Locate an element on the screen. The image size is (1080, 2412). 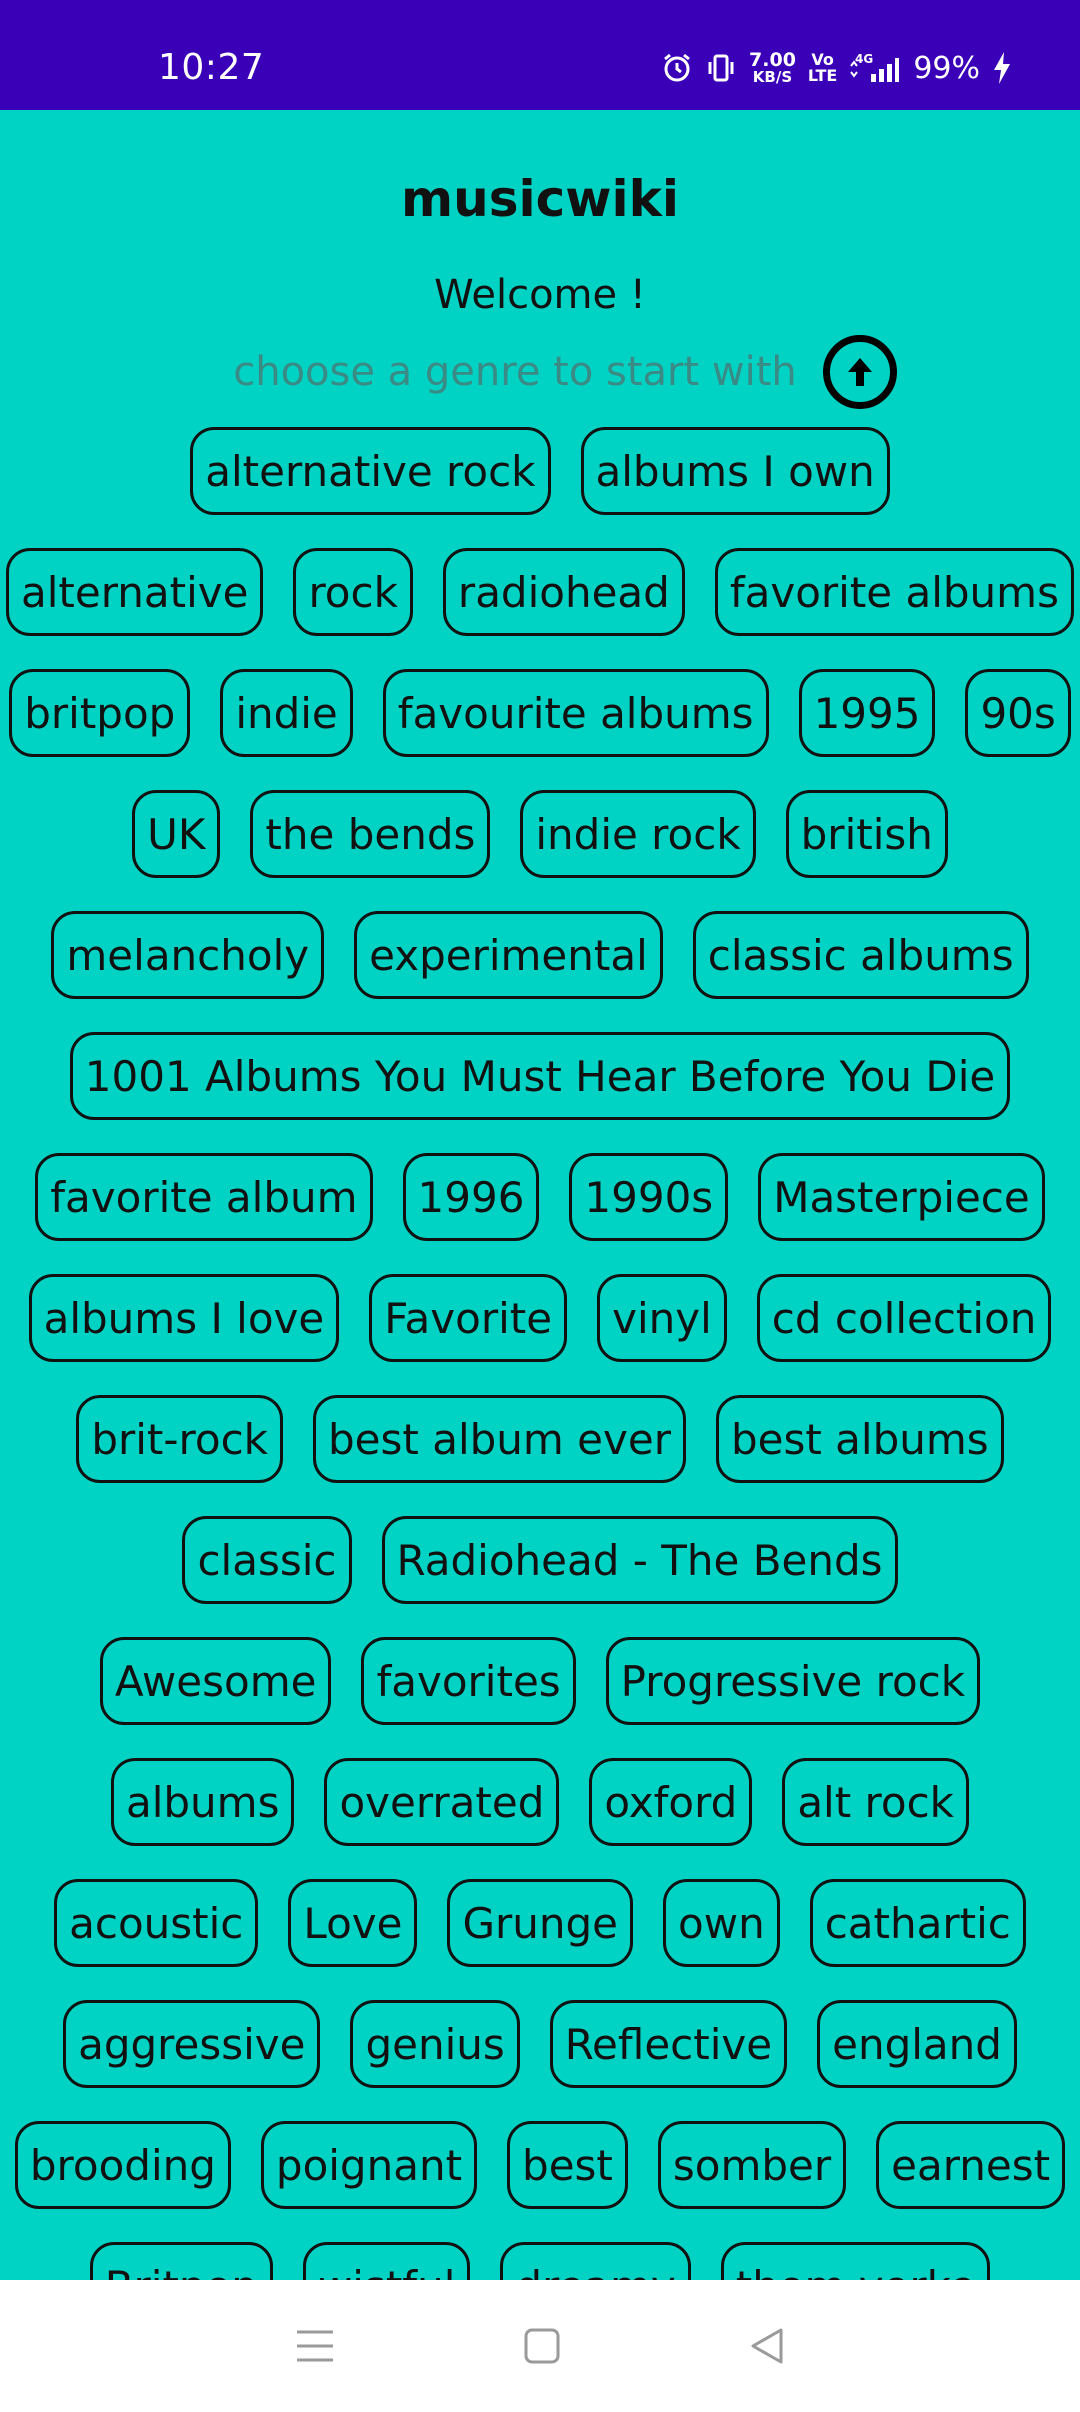
tag-row: alternative rock albums I own is located at coordinates (540, 487).